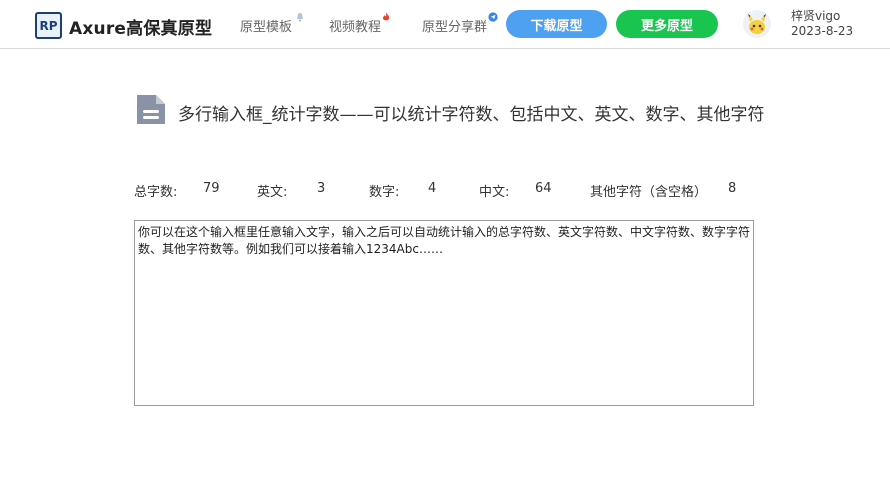 The width and height of the screenshot is (890, 500). Describe the element at coordinates (494, 192) in the screenshot. I see `chinese-count-label: 中文:` at that location.